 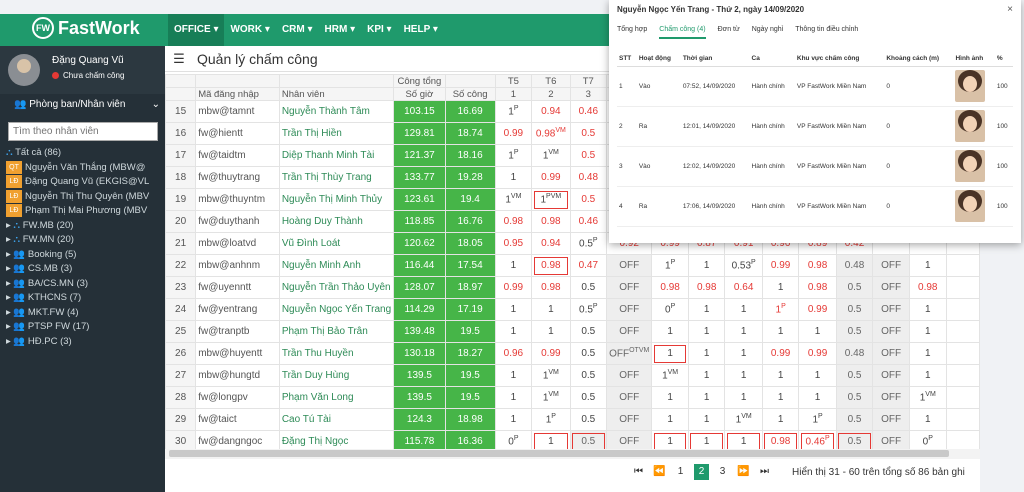 What do you see at coordinates (722, 472) in the screenshot?
I see `page-3-button: 3` at bounding box center [722, 472].